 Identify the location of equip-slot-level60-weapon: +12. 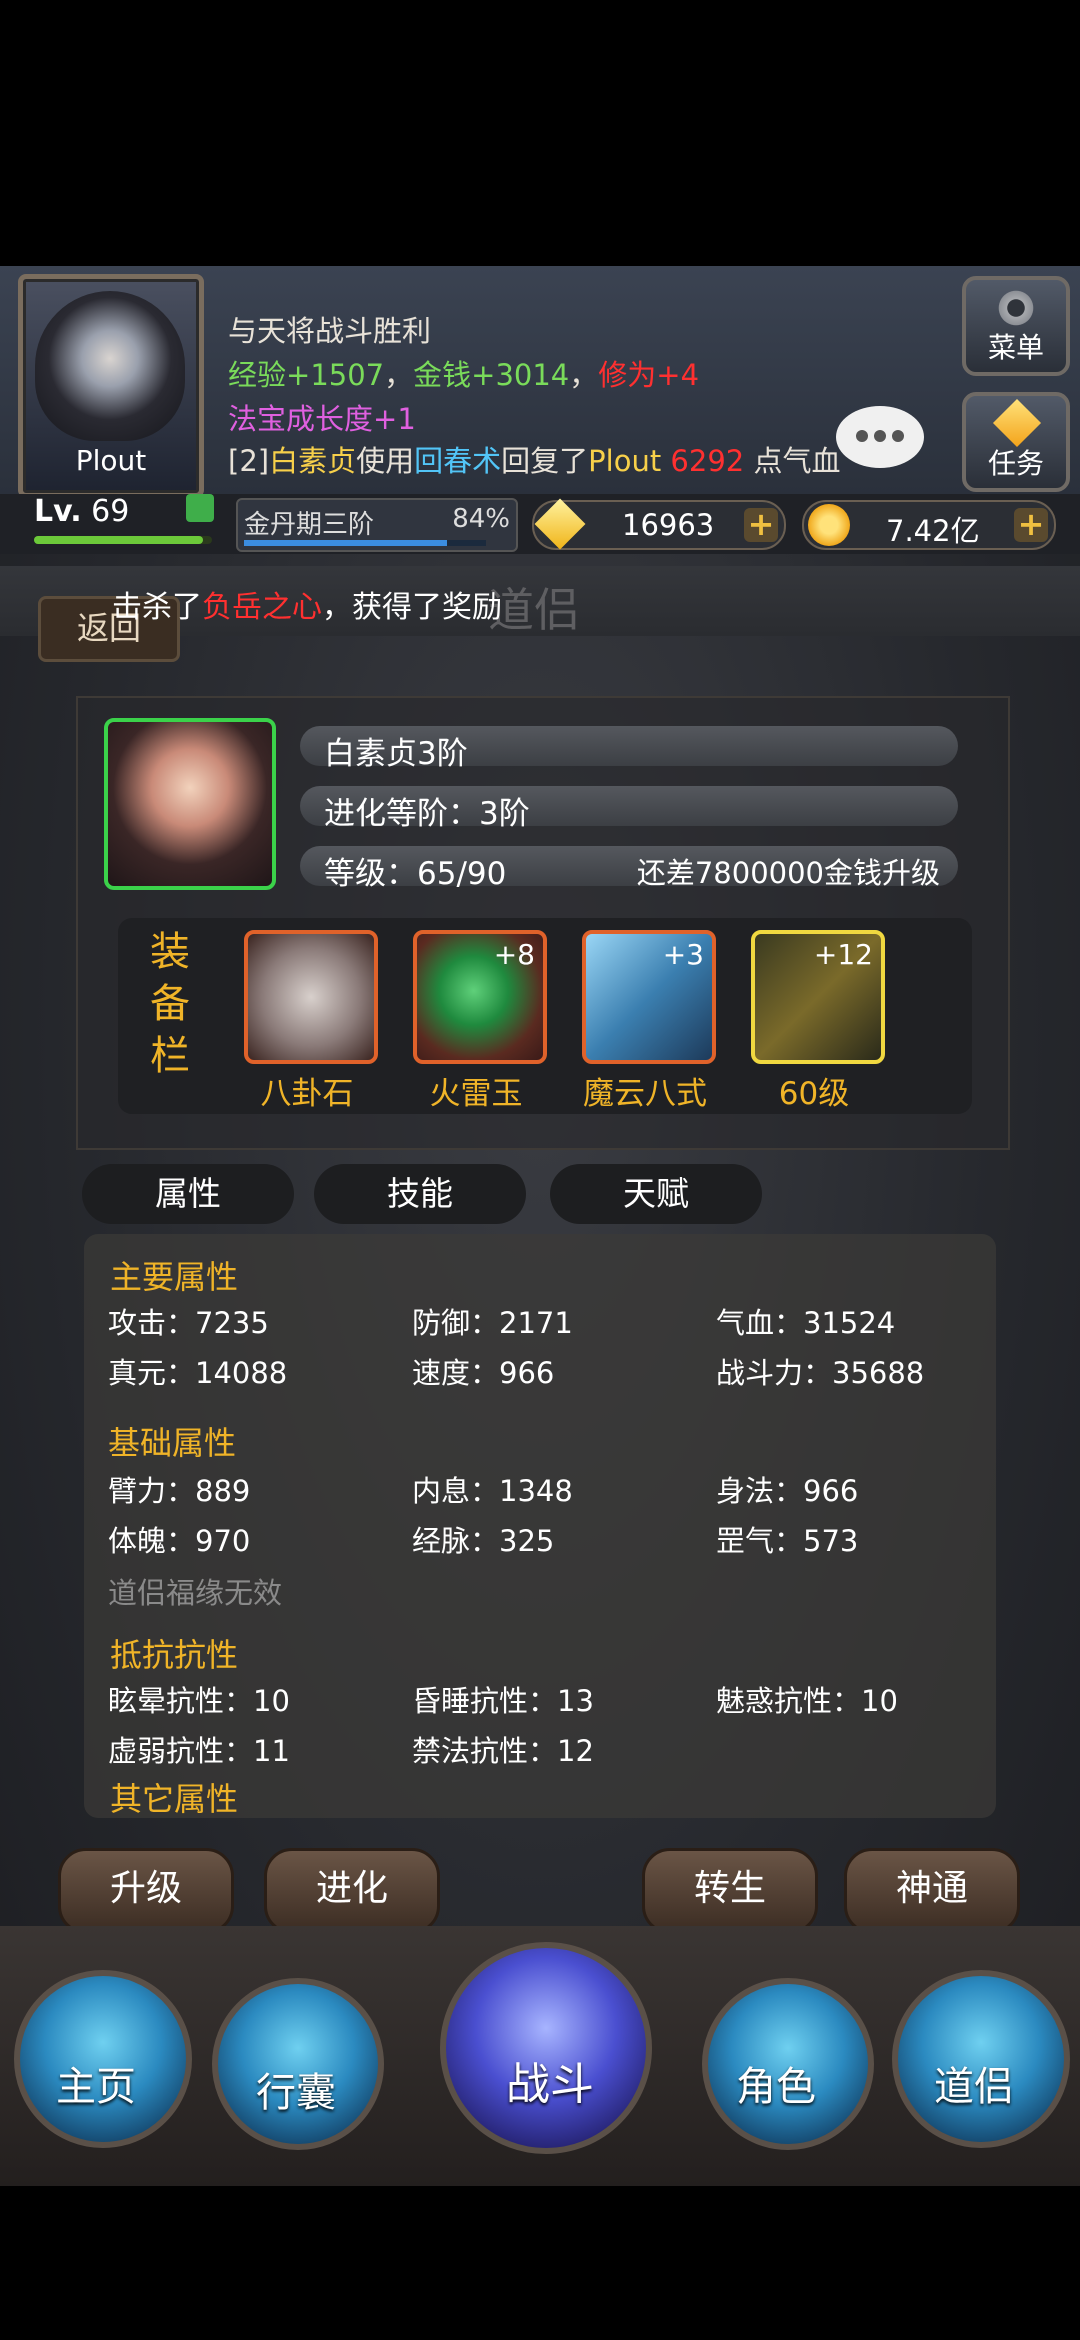
(818, 997).